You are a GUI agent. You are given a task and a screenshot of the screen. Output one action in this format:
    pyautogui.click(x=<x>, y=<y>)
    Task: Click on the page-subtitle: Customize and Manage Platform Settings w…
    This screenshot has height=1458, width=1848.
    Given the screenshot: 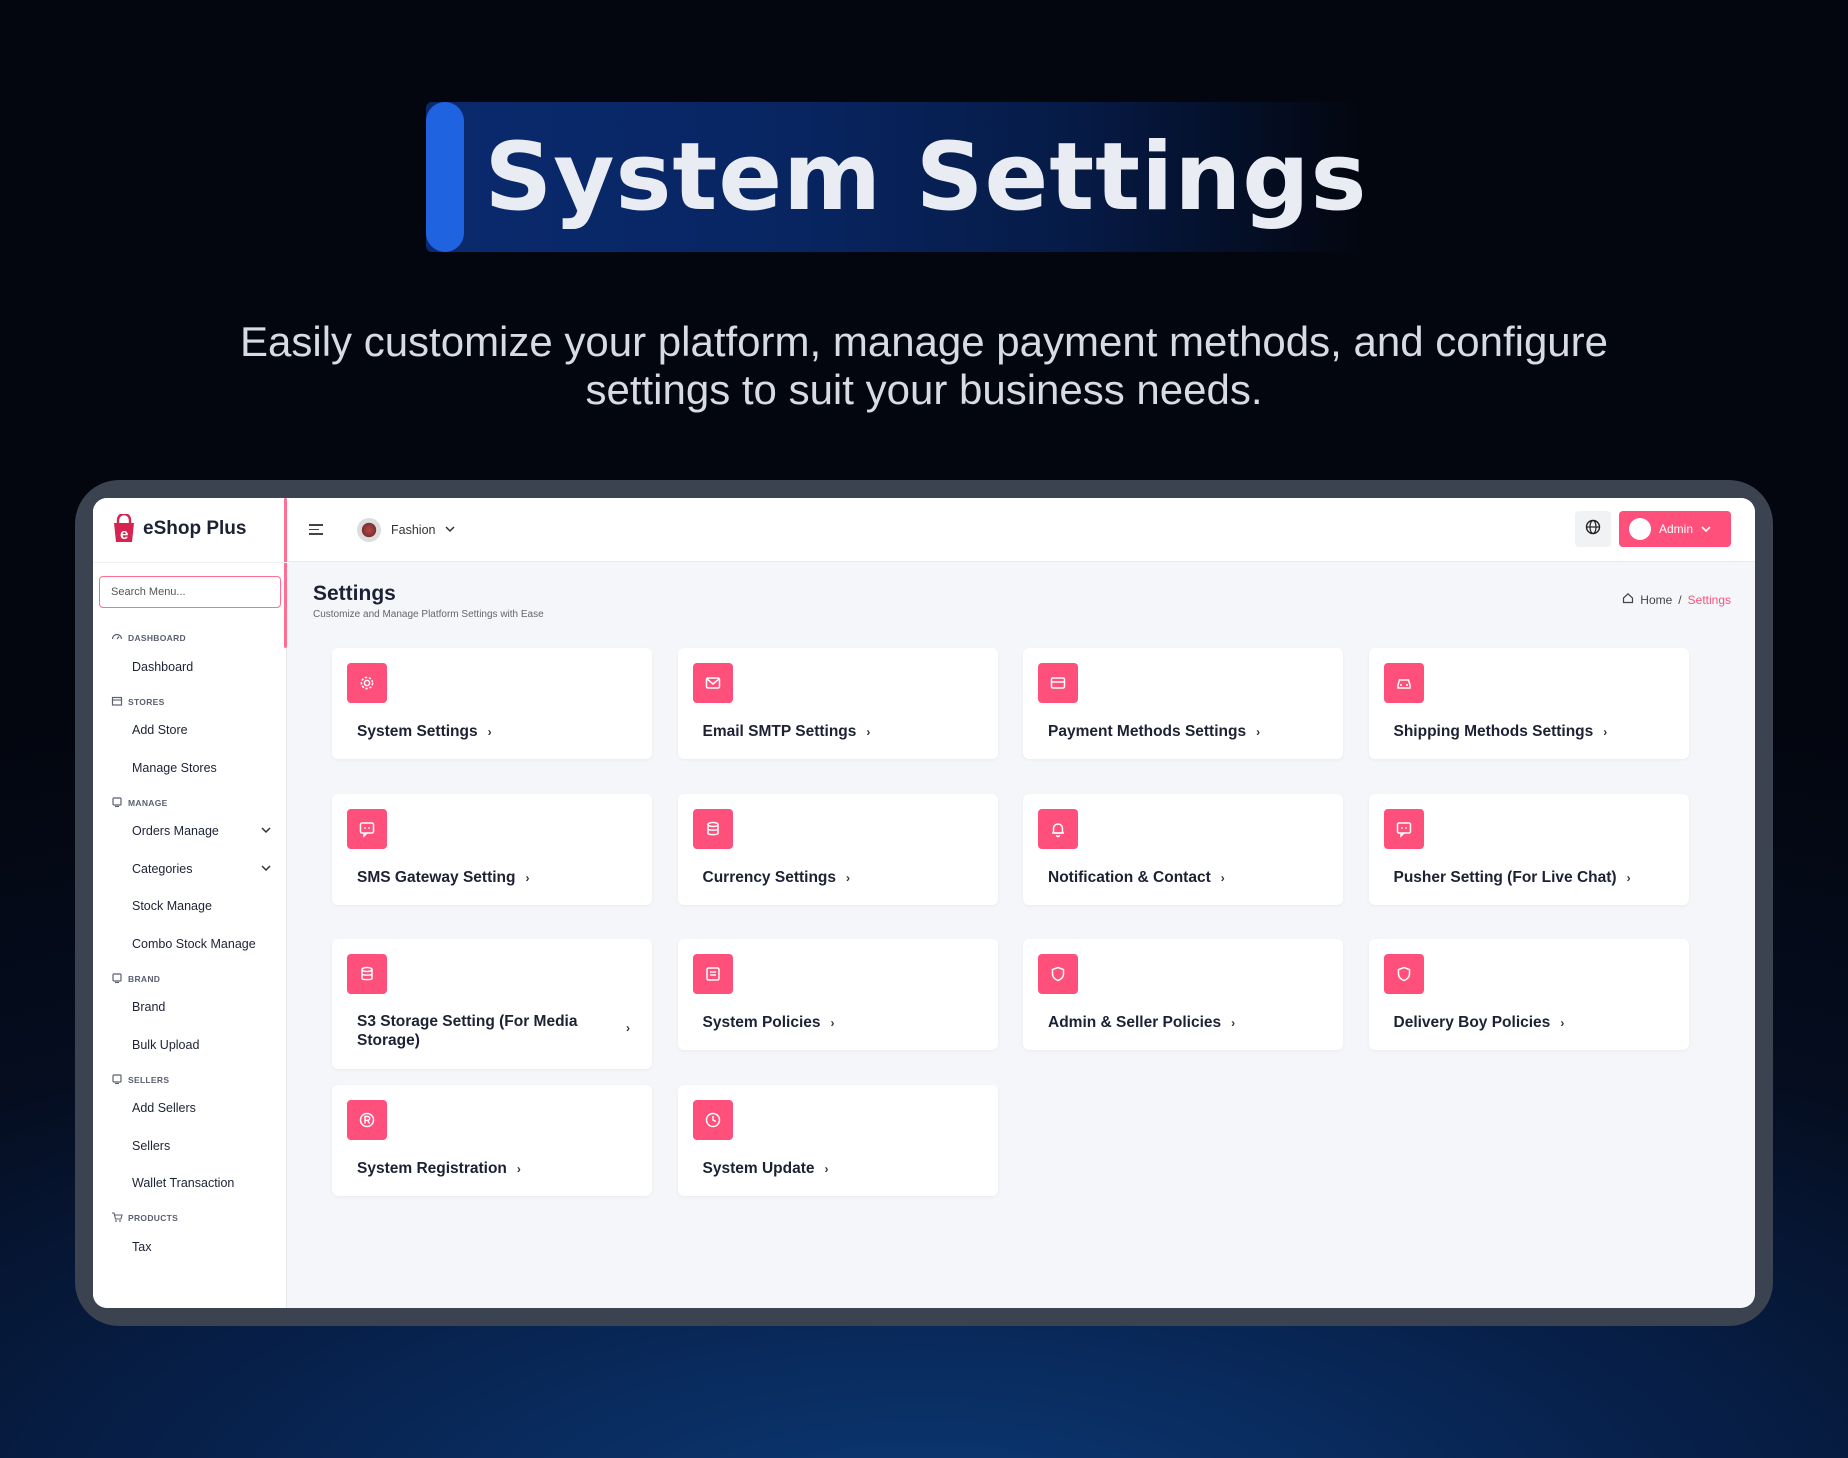 What is the action you would take?
    pyautogui.click(x=428, y=614)
    